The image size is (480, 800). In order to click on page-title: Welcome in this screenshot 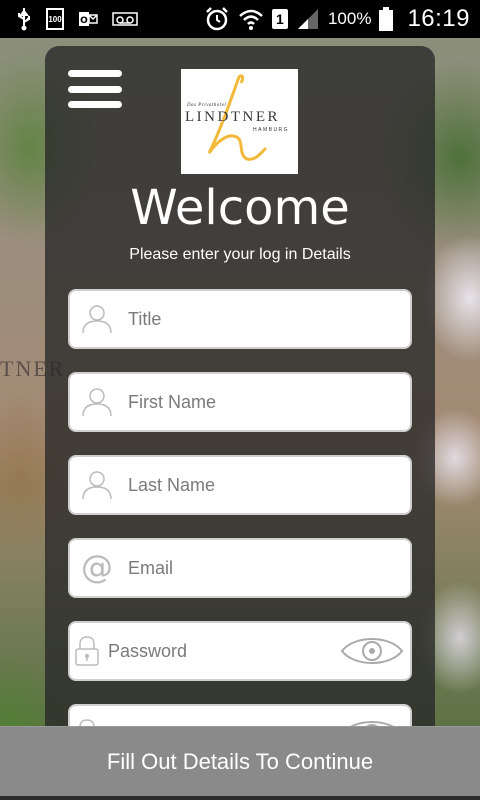, I will do `click(240, 208)`.